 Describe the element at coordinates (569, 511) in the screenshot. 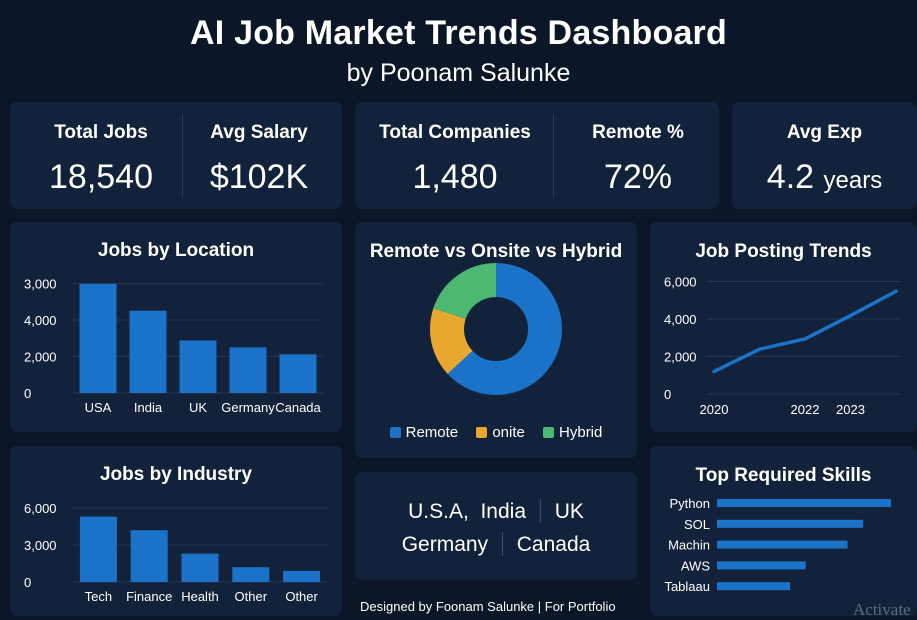

I see `country-uk: UK` at that location.